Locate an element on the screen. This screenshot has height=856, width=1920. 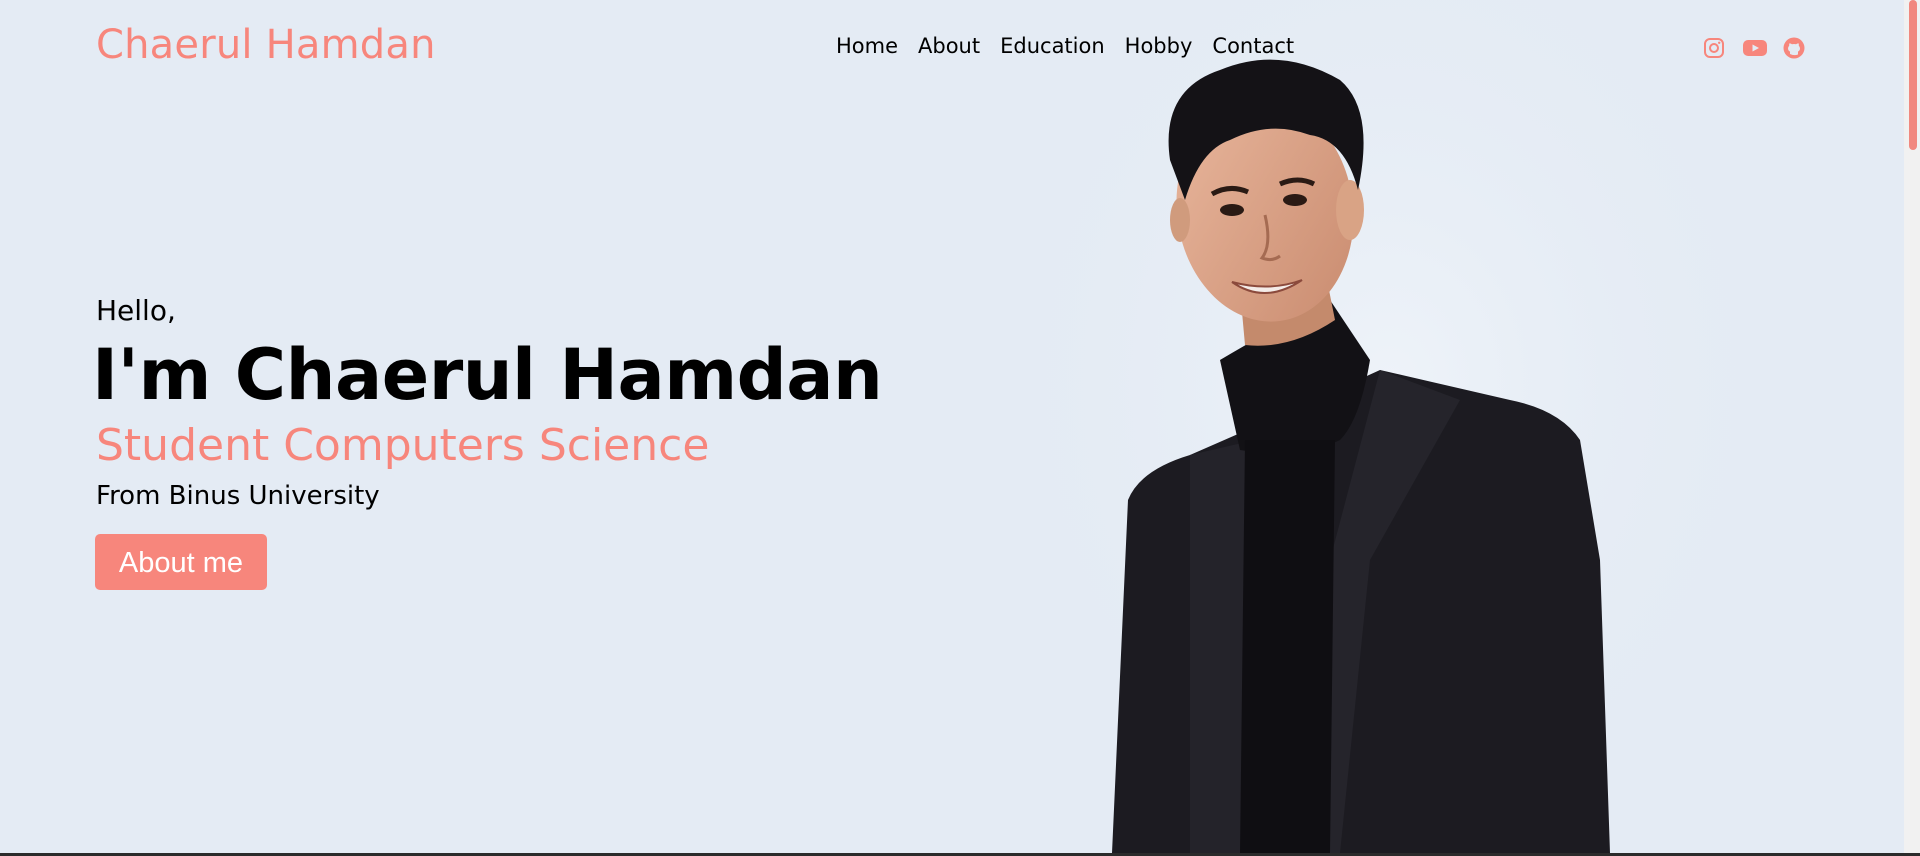
nav-contact-link: Contact is located at coordinates (1253, 46).